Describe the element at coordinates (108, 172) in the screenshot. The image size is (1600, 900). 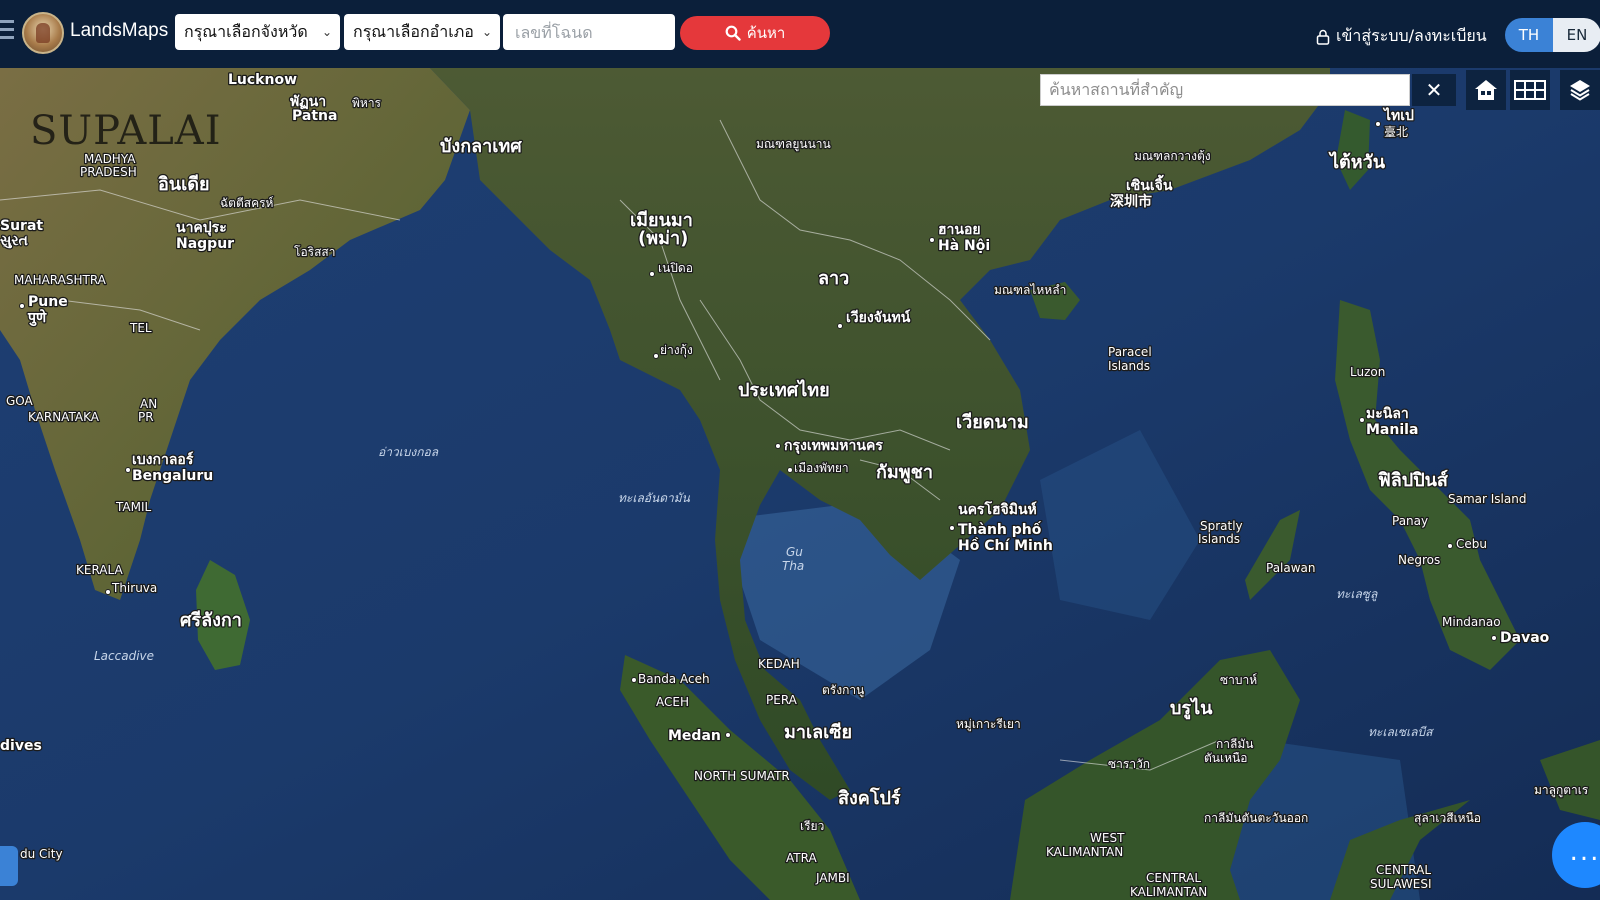
I see `map-label: PRADESH` at that location.